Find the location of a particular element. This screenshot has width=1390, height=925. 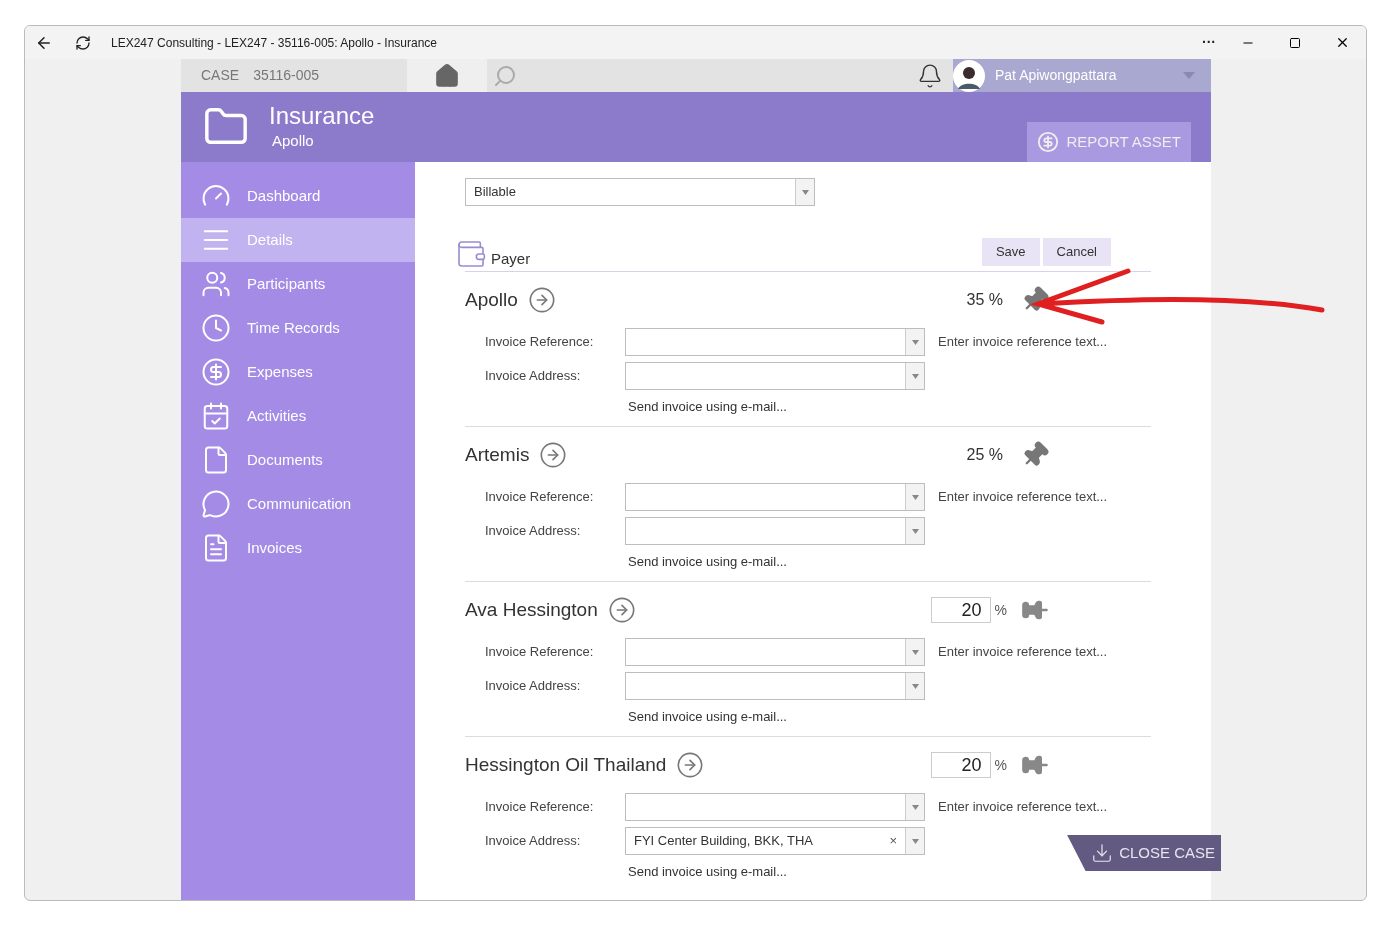

user-name: Pat Apiwongpattara is located at coordinates (1056, 75).